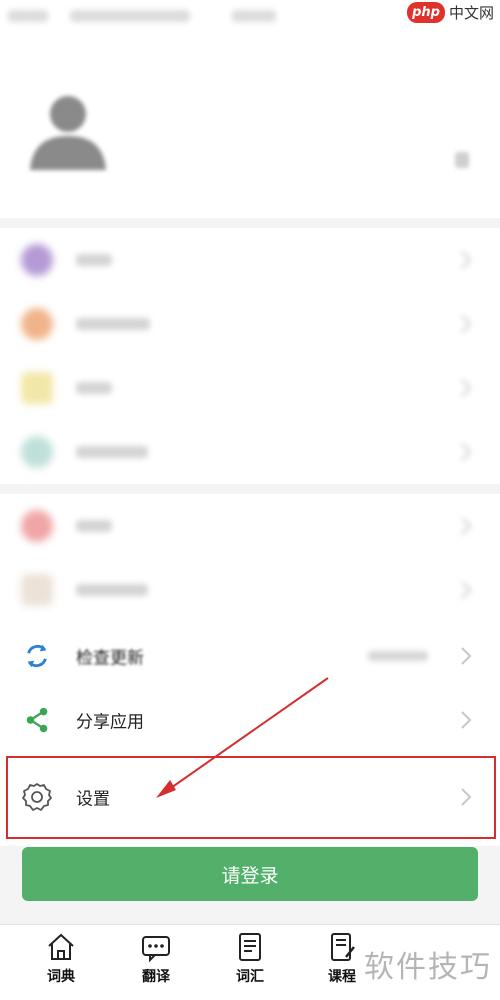  Describe the element at coordinates (250, 797) in the screenshot. I see `menu-item-settings: 设置` at that location.